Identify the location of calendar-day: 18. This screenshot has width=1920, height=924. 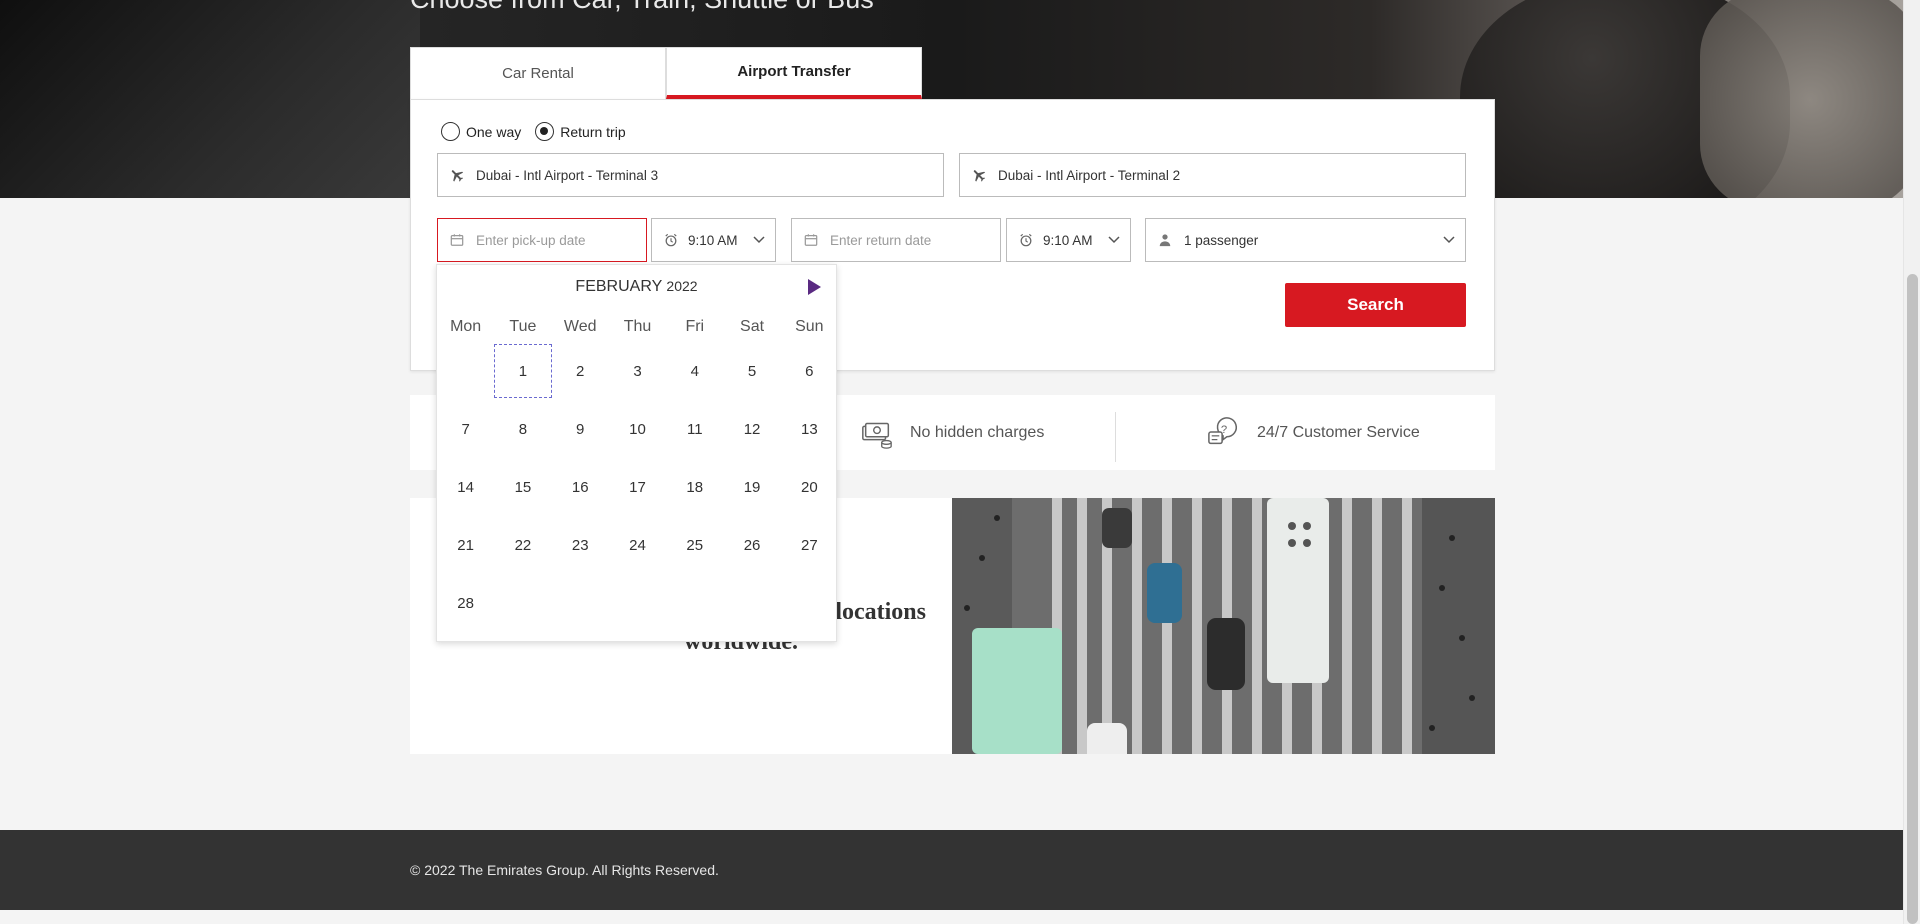
(694, 487).